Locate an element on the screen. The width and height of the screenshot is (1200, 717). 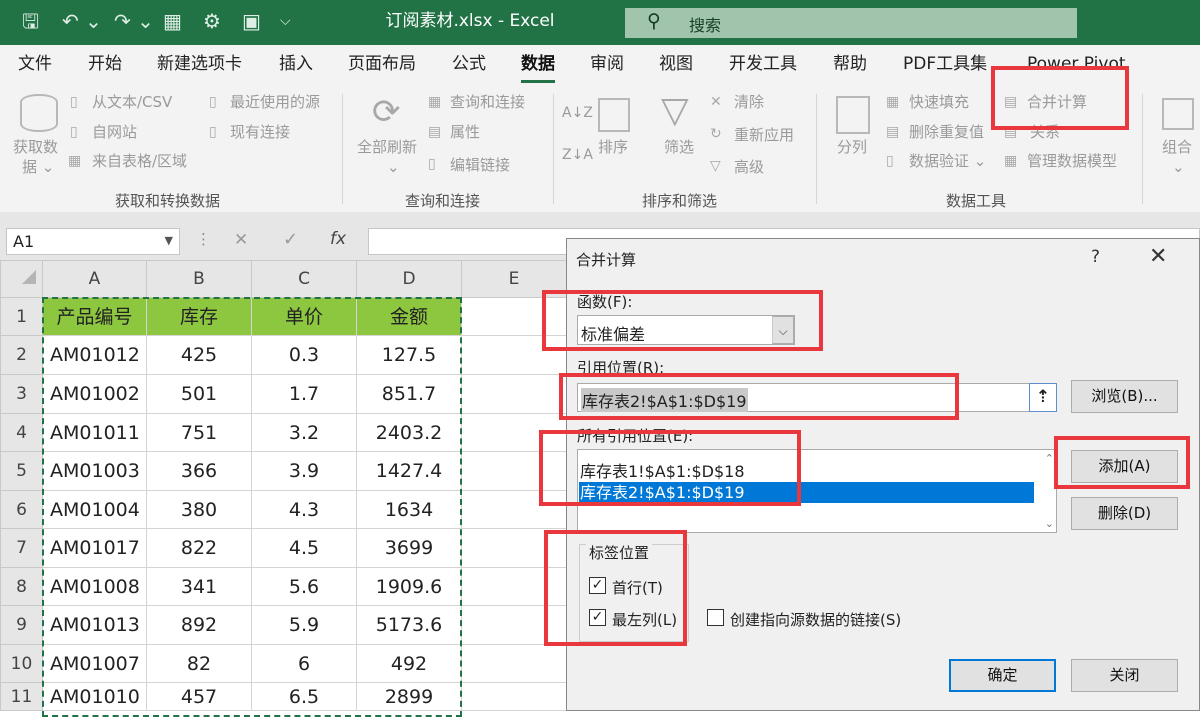
sort-asc-button: A↓Z is located at coordinates (577, 113).